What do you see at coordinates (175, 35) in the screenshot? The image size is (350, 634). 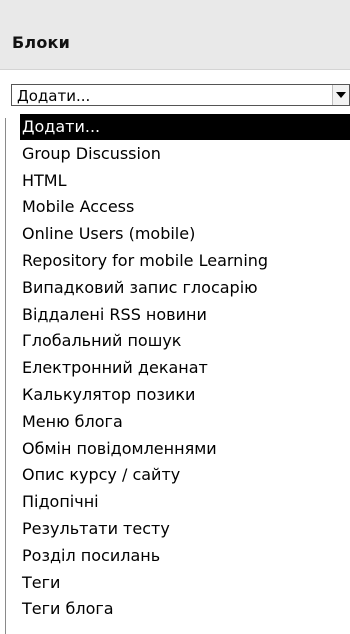 I see `block-header: Блоки` at bounding box center [175, 35].